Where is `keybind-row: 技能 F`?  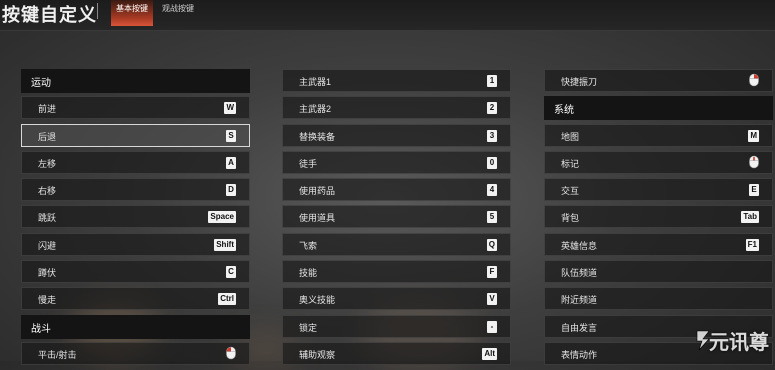
keybind-row: 技能 F is located at coordinates (396, 272).